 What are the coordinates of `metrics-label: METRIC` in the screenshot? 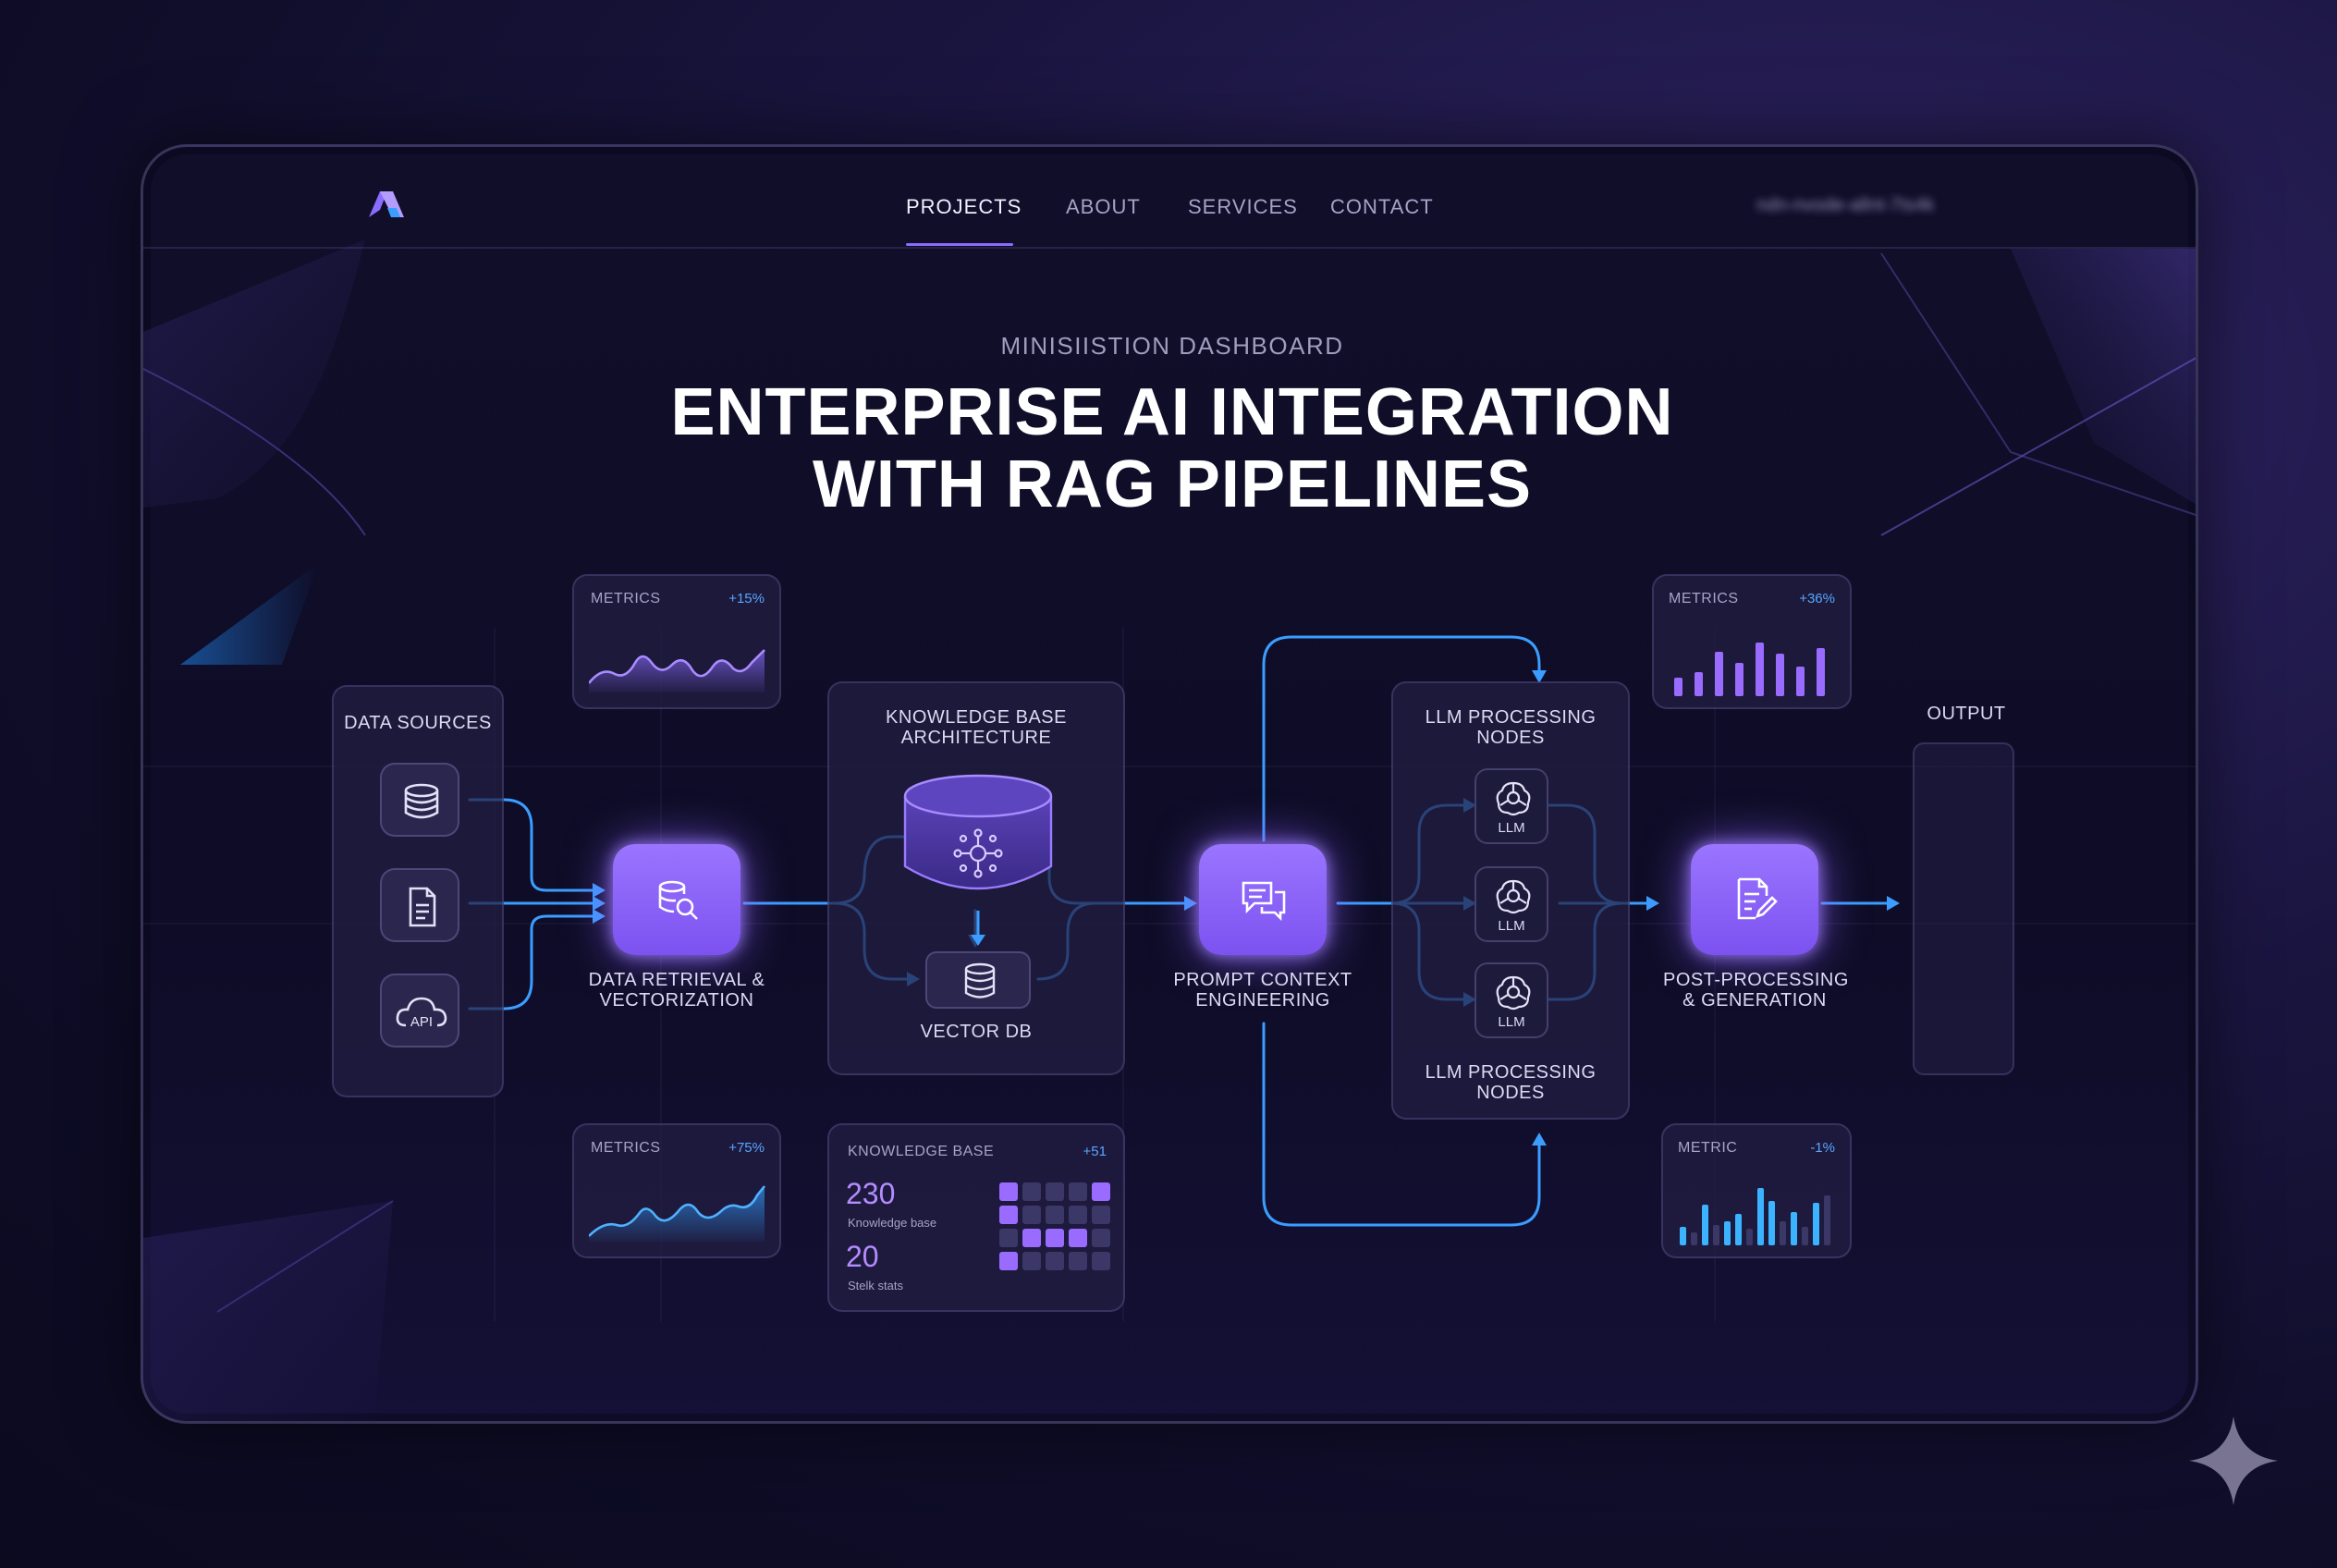 It's located at (1708, 1148).